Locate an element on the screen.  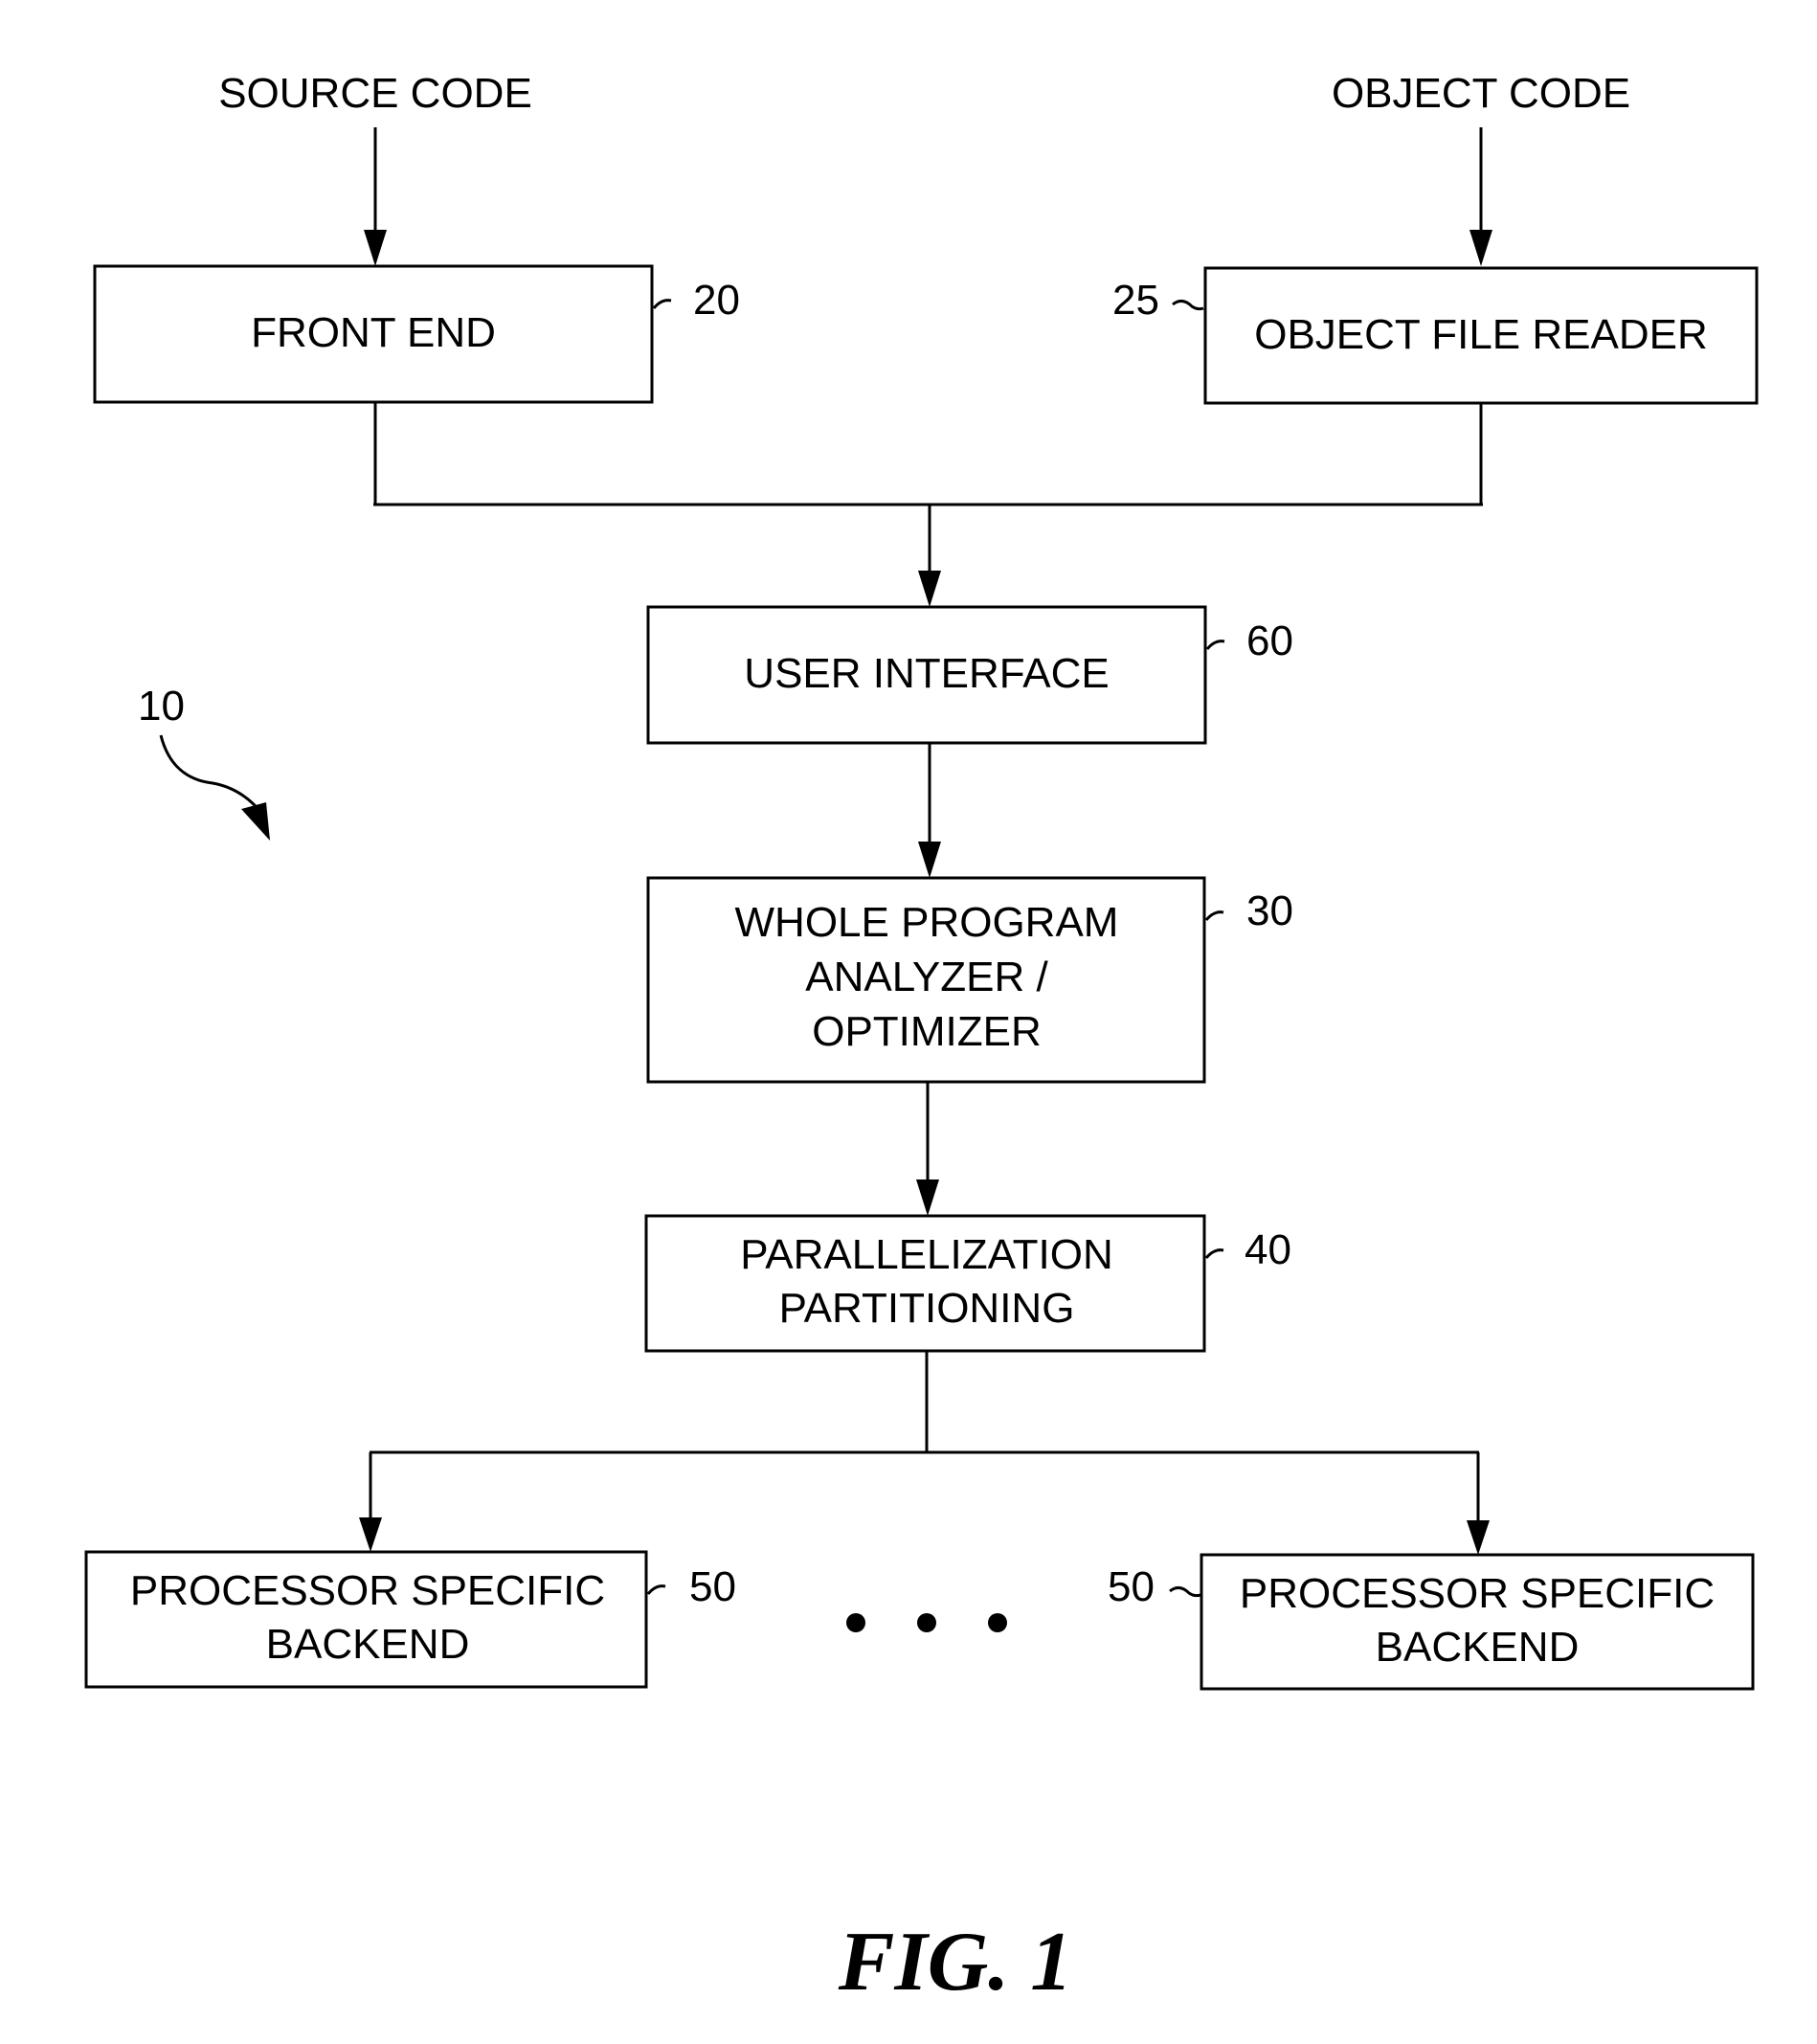
backend-right-label-line-2: BACKEND is located at coordinates (1478, 1648).